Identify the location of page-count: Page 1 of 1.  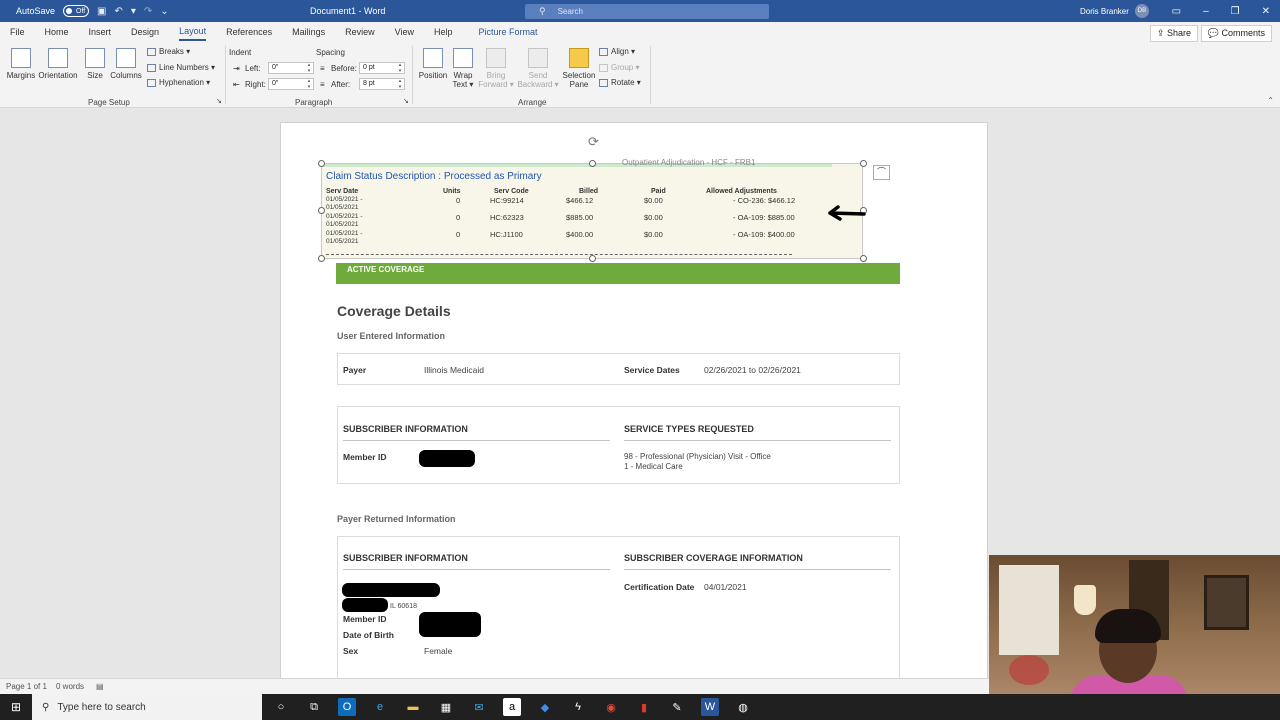
(26, 686).